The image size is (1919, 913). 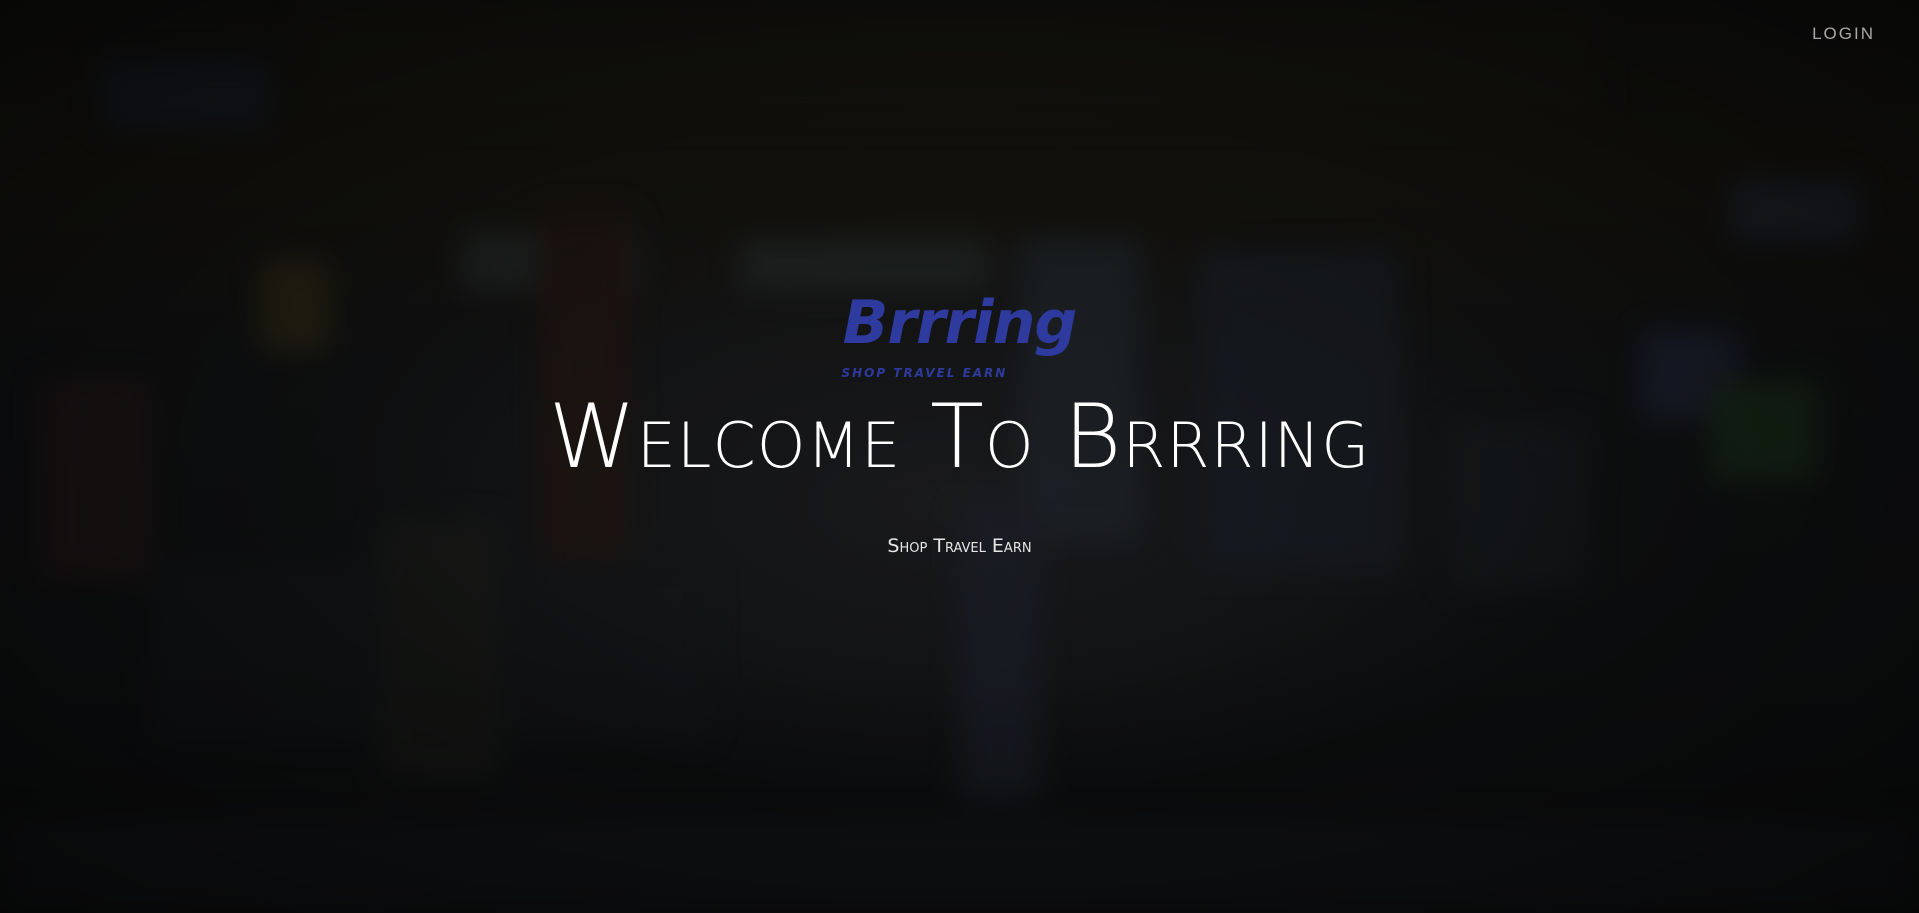 What do you see at coordinates (960, 323) in the screenshot?
I see `logo-wordmark: Brrring` at bounding box center [960, 323].